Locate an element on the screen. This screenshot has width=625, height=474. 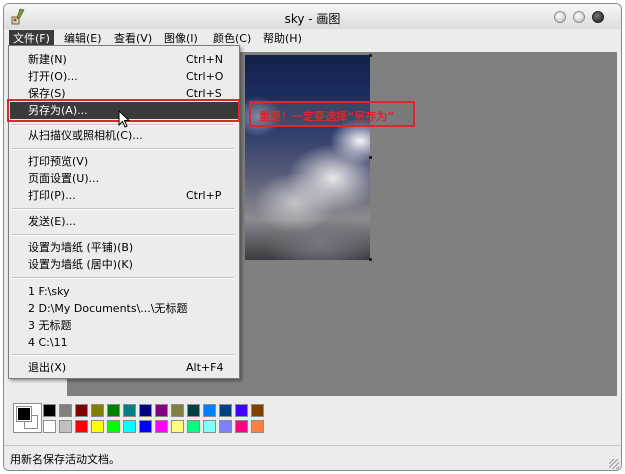
menu-item-print-preview: 打印预览(V) is located at coordinates (124, 161).